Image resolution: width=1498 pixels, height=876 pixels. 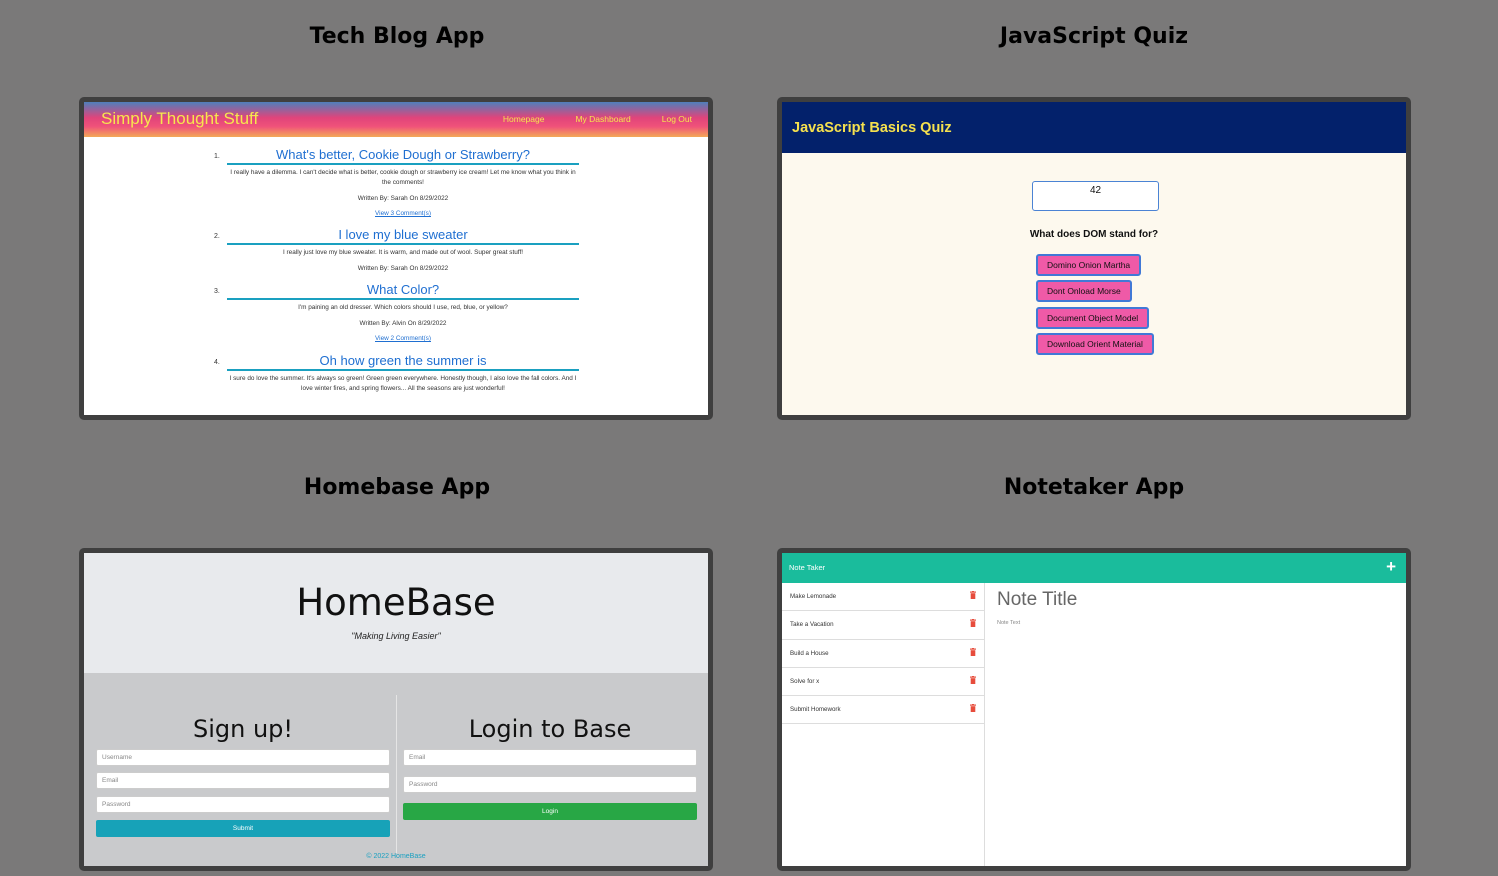 I want to click on project-title-homebase: Homebase App, so click(x=397, y=487).